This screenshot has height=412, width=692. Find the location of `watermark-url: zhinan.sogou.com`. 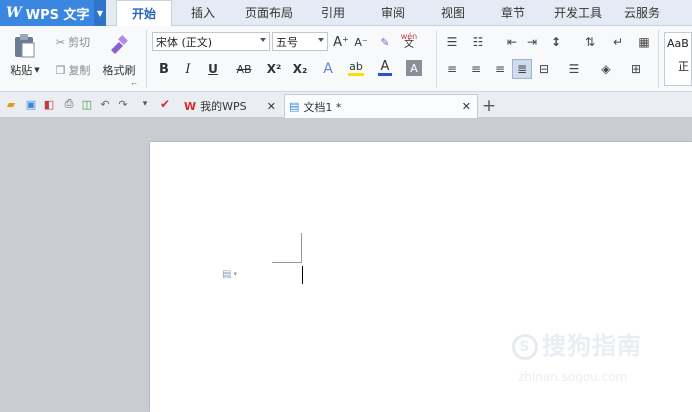

watermark-url: zhinan.sogou.com is located at coordinates (573, 377).